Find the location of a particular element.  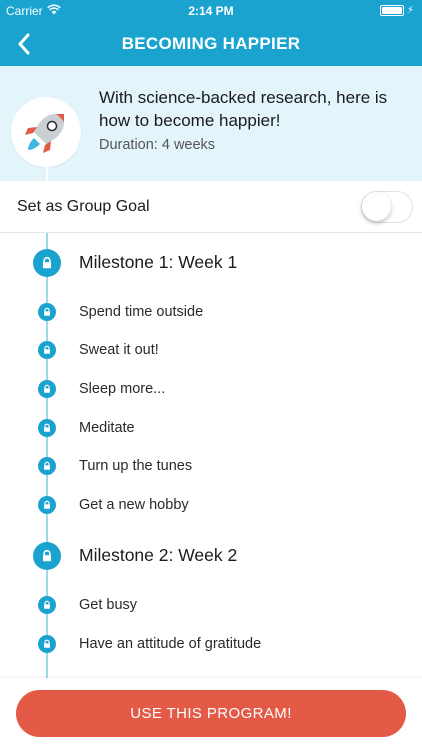

list-item: Turn up the tunes is located at coordinates (211, 466).